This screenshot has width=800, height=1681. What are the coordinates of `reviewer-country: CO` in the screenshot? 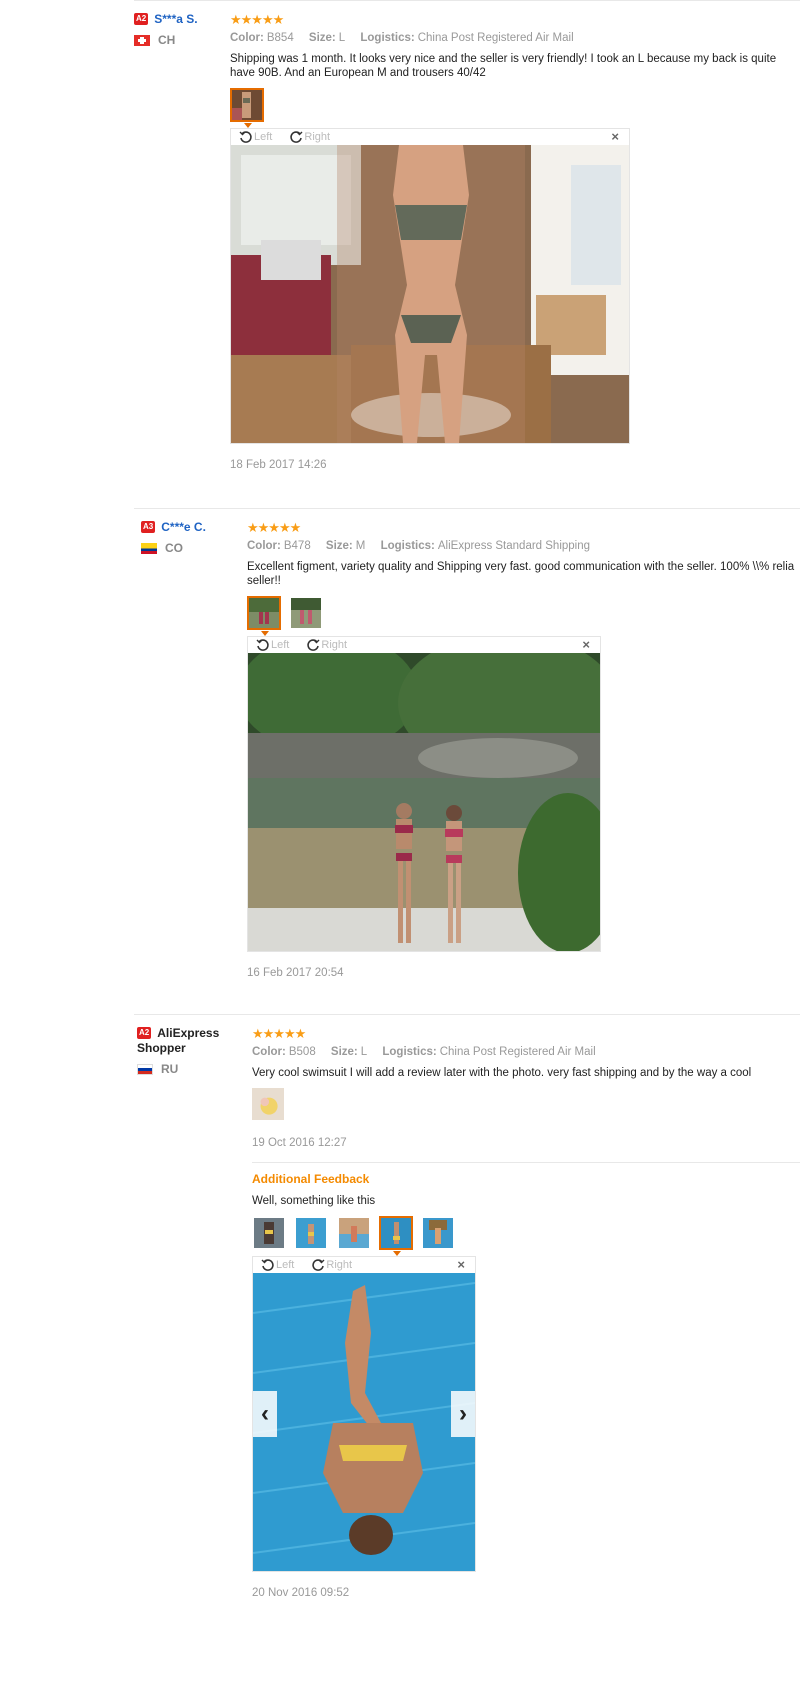 It's located at (191, 548).